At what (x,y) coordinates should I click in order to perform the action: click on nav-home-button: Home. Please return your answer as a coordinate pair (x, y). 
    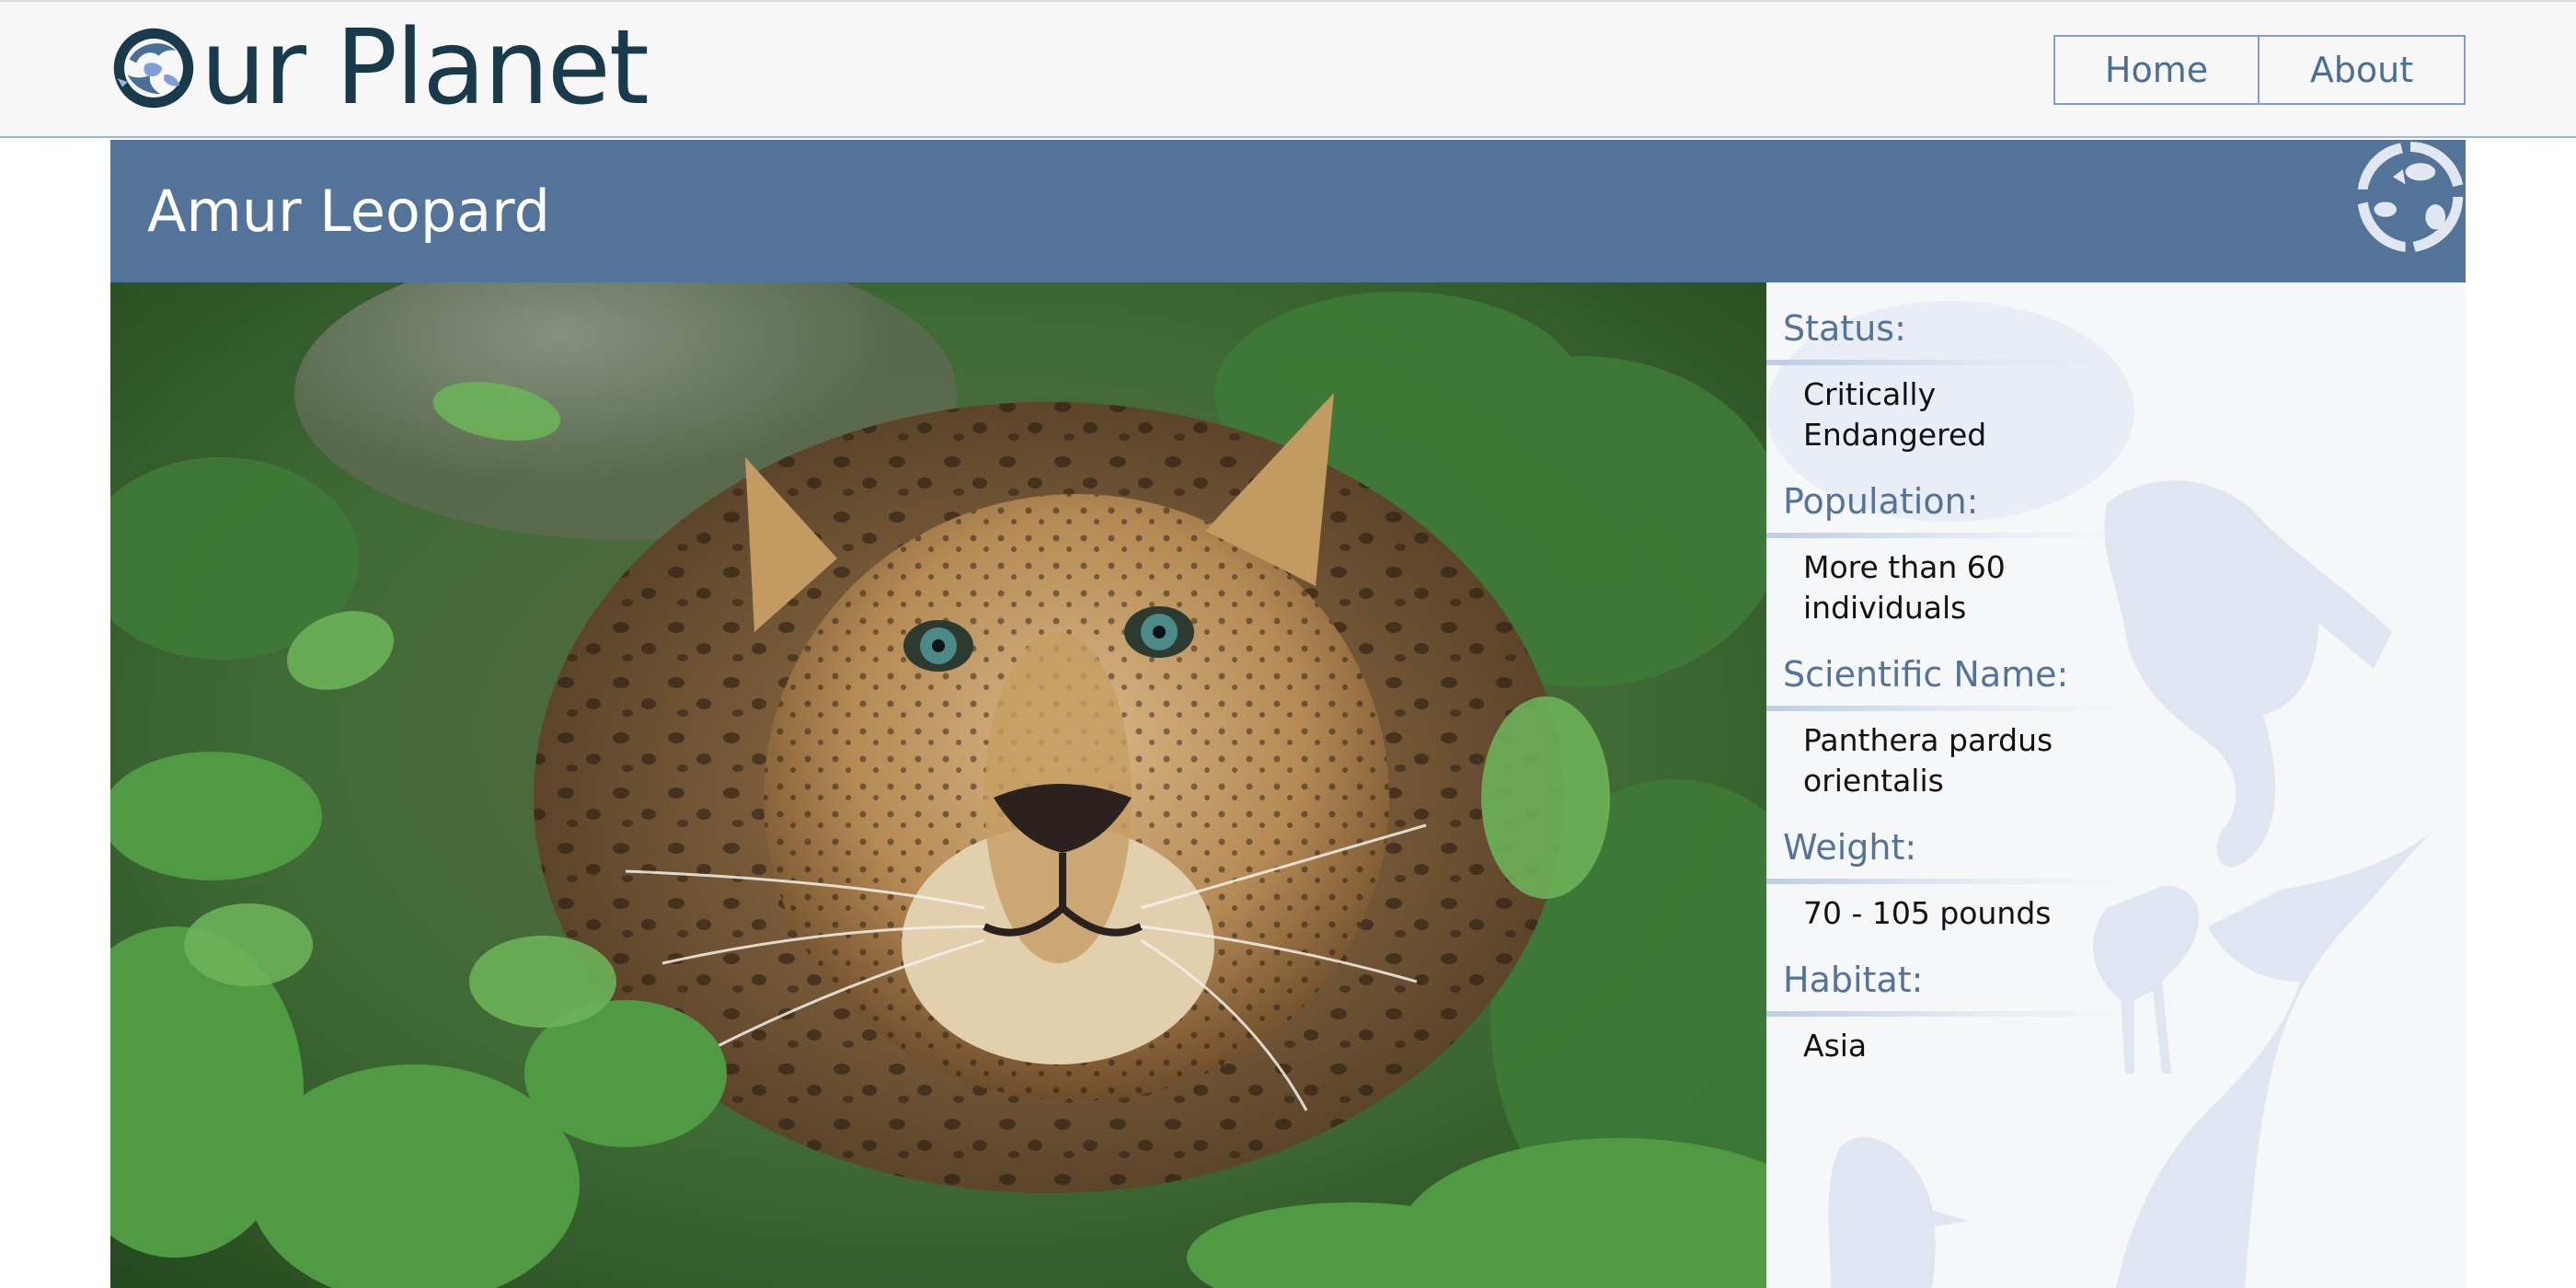
    Looking at the image, I should click on (2156, 70).